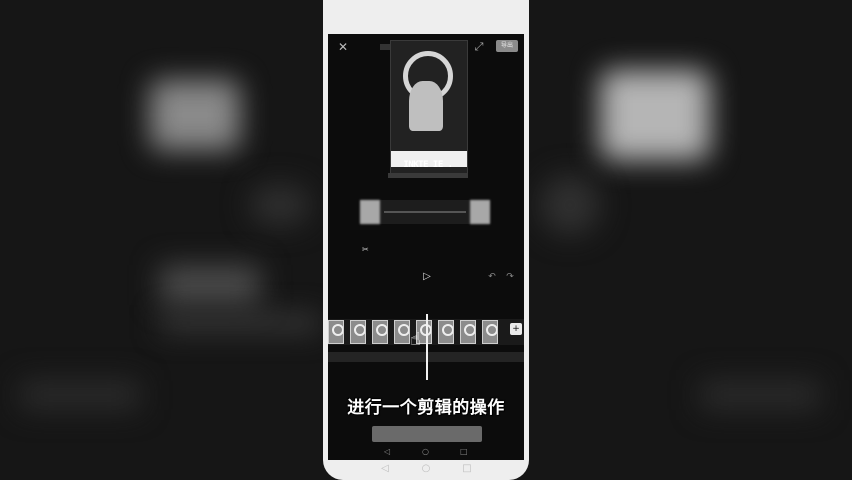 Image resolution: width=852 pixels, height=480 pixels. I want to click on timeline-ruler, so click(426, 290).